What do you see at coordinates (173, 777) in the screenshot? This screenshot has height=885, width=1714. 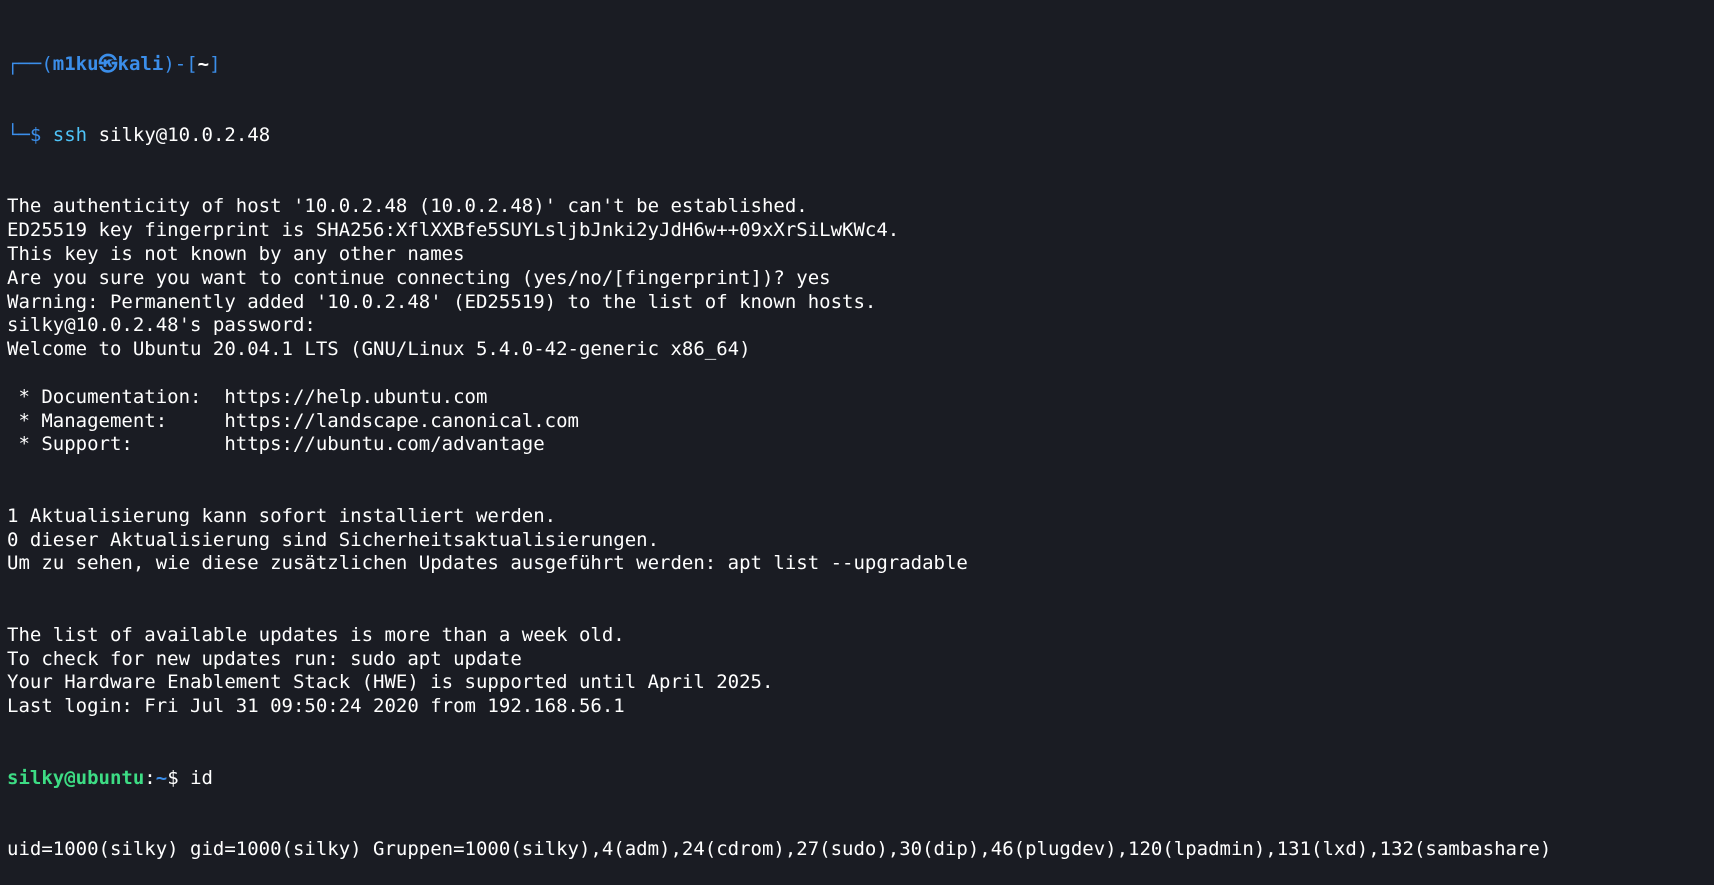 I see `ubuntu-dollar: $` at bounding box center [173, 777].